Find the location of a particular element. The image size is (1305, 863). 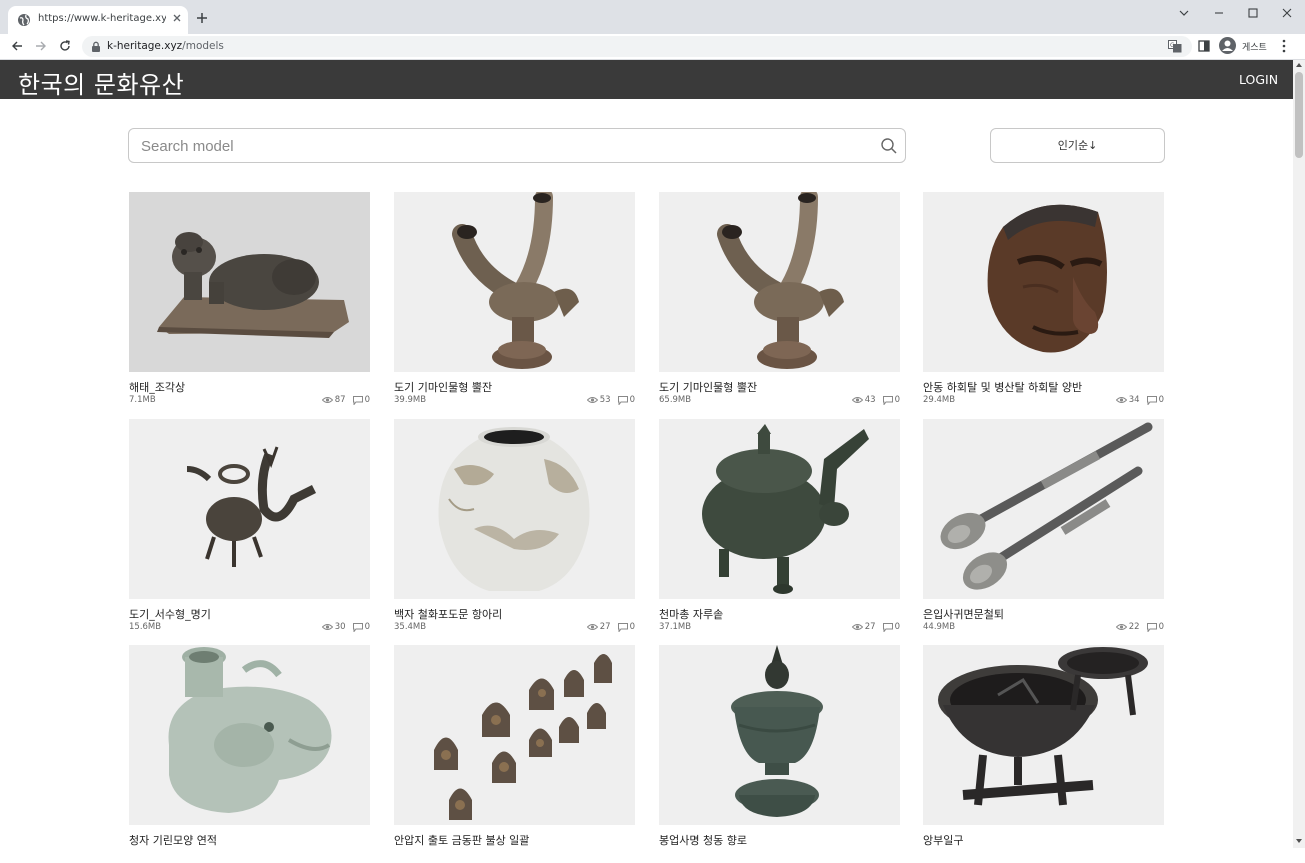

model-card: 은입사귀면문철퇴 44.9MB 22 0 is located at coordinates (1043, 528).